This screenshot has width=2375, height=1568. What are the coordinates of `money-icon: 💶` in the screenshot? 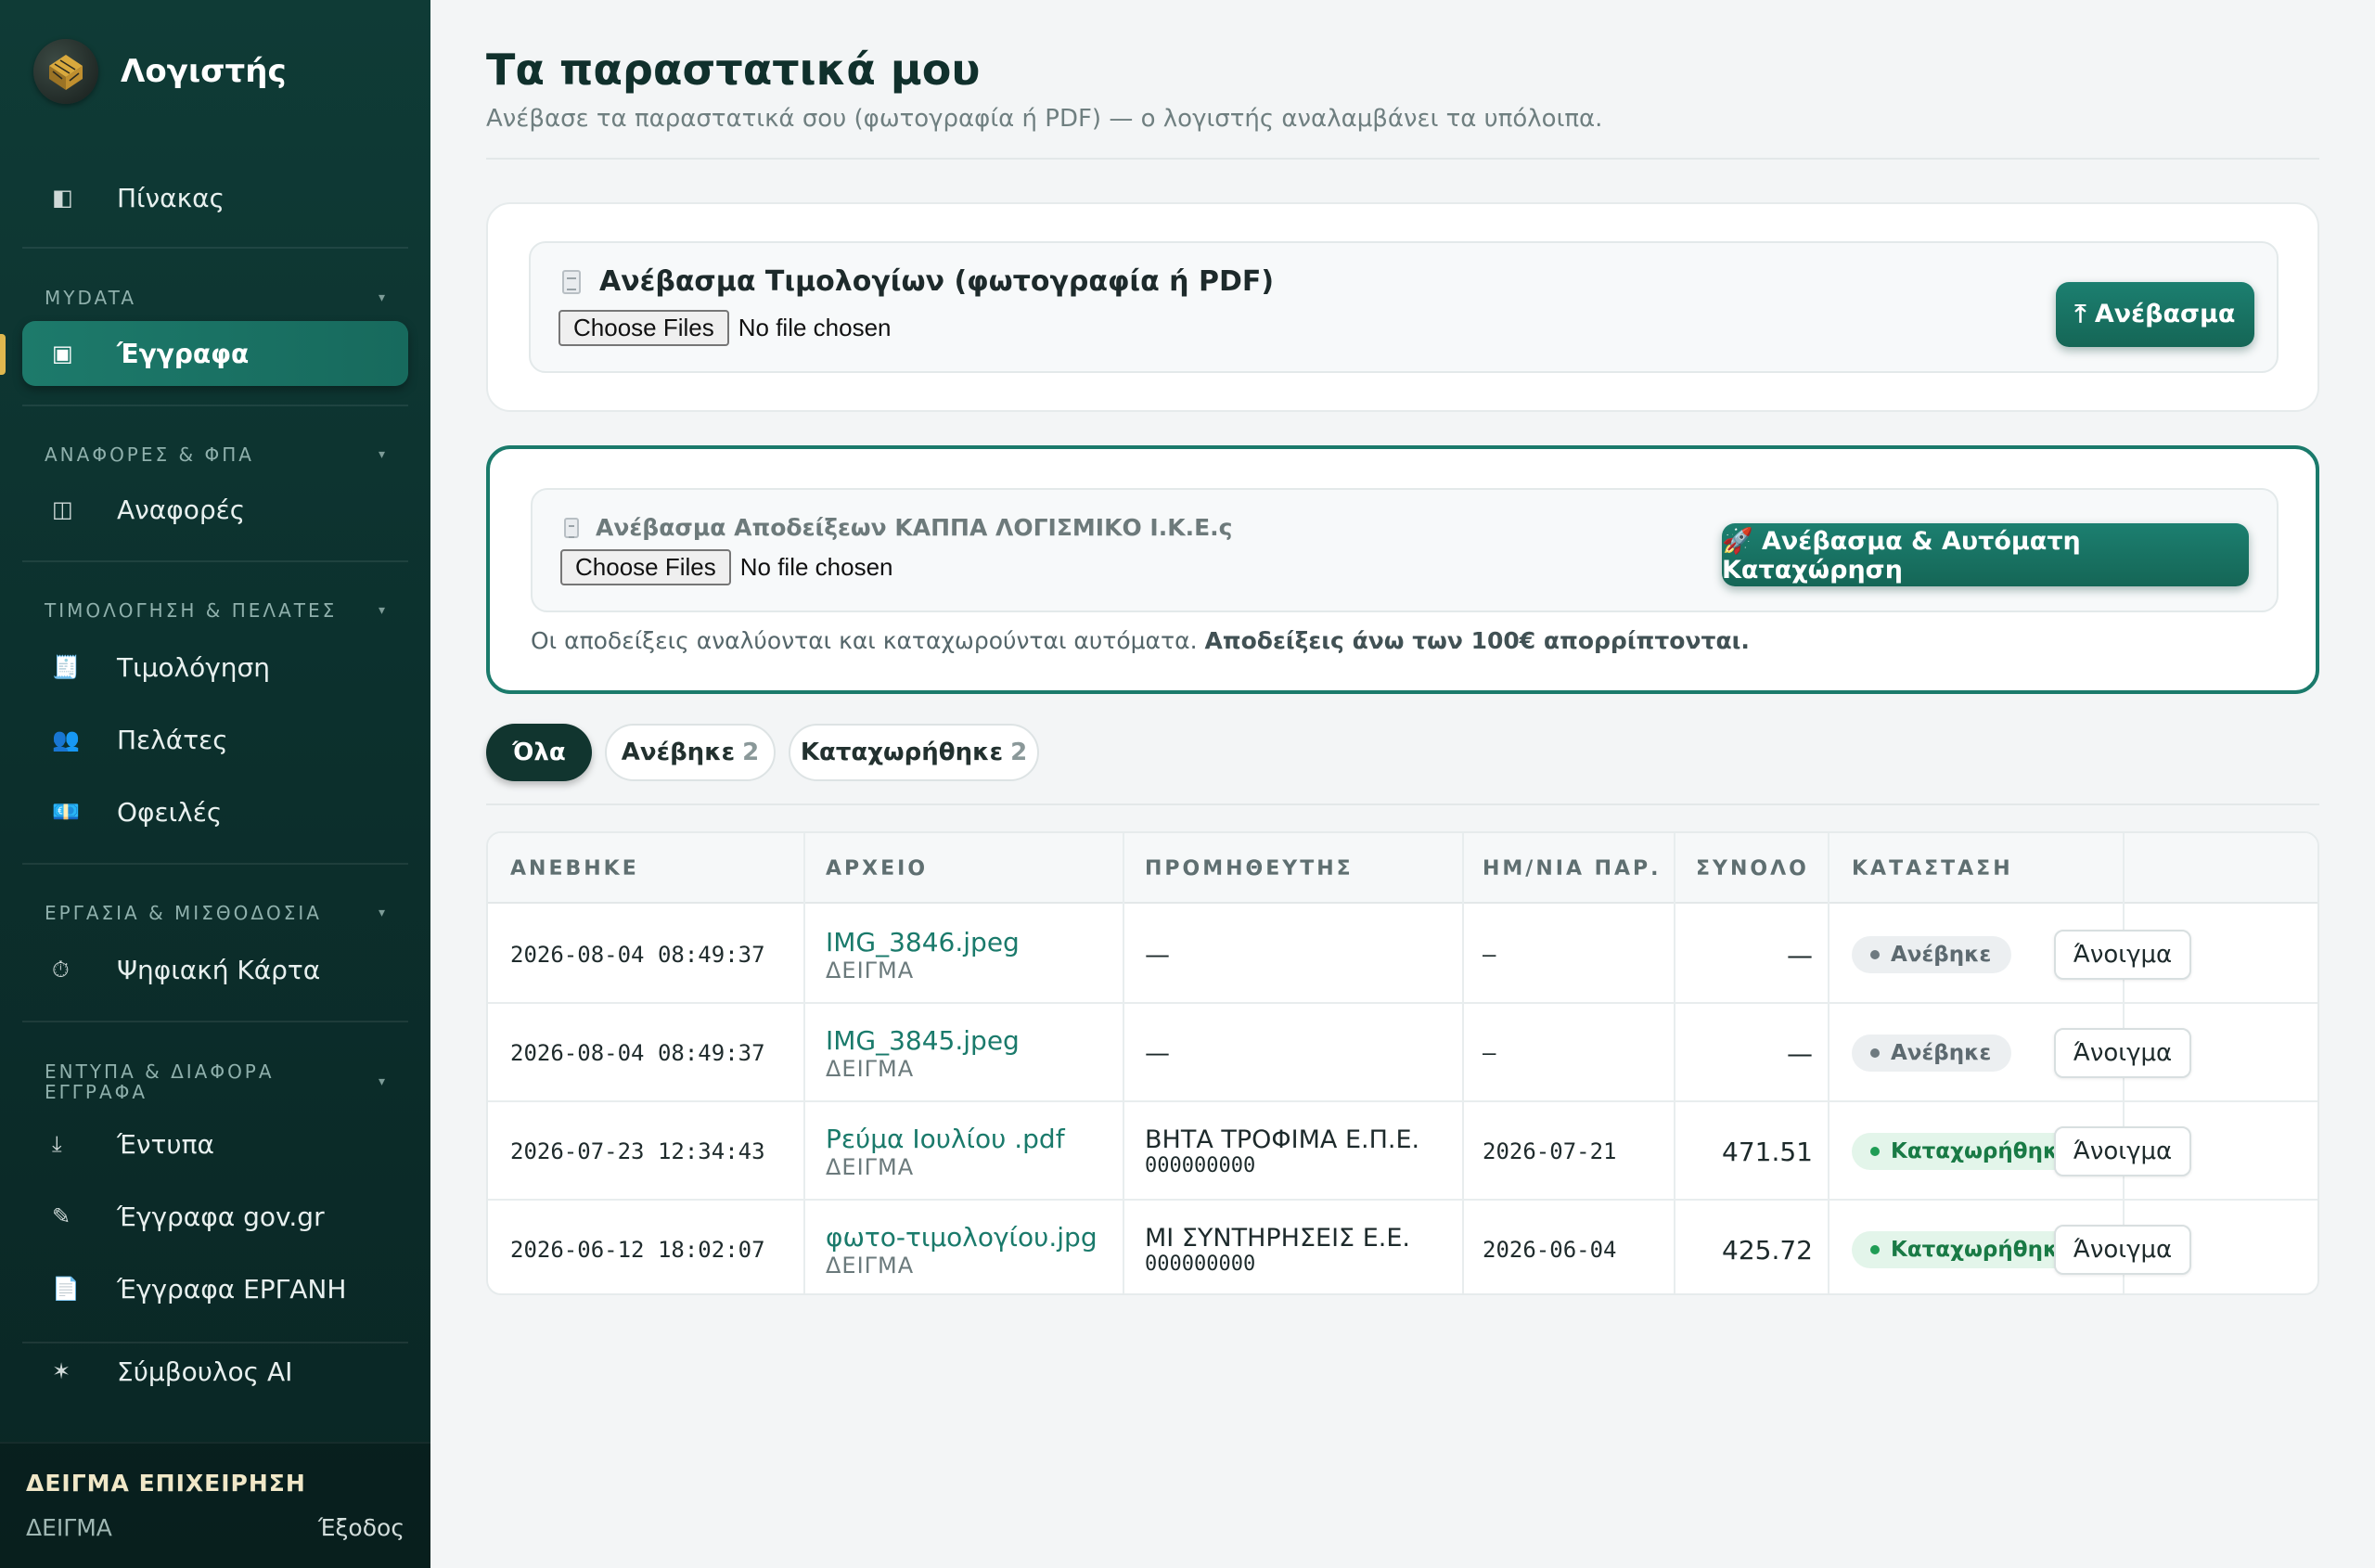 It's located at (66, 812).